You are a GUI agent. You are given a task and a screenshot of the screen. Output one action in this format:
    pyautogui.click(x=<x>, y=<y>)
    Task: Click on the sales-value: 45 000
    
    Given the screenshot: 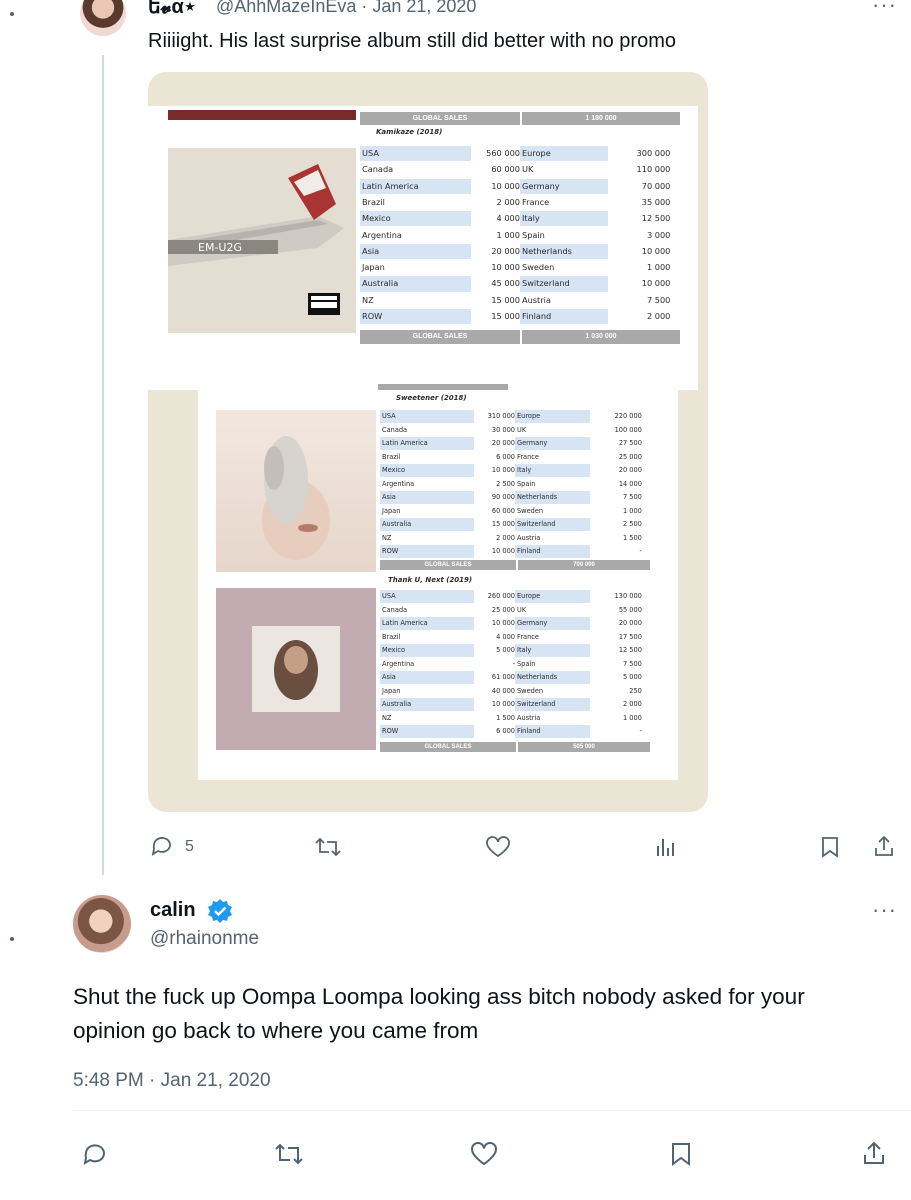 What is the action you would take?
    pyautogui.click(x=505, y=283)
    